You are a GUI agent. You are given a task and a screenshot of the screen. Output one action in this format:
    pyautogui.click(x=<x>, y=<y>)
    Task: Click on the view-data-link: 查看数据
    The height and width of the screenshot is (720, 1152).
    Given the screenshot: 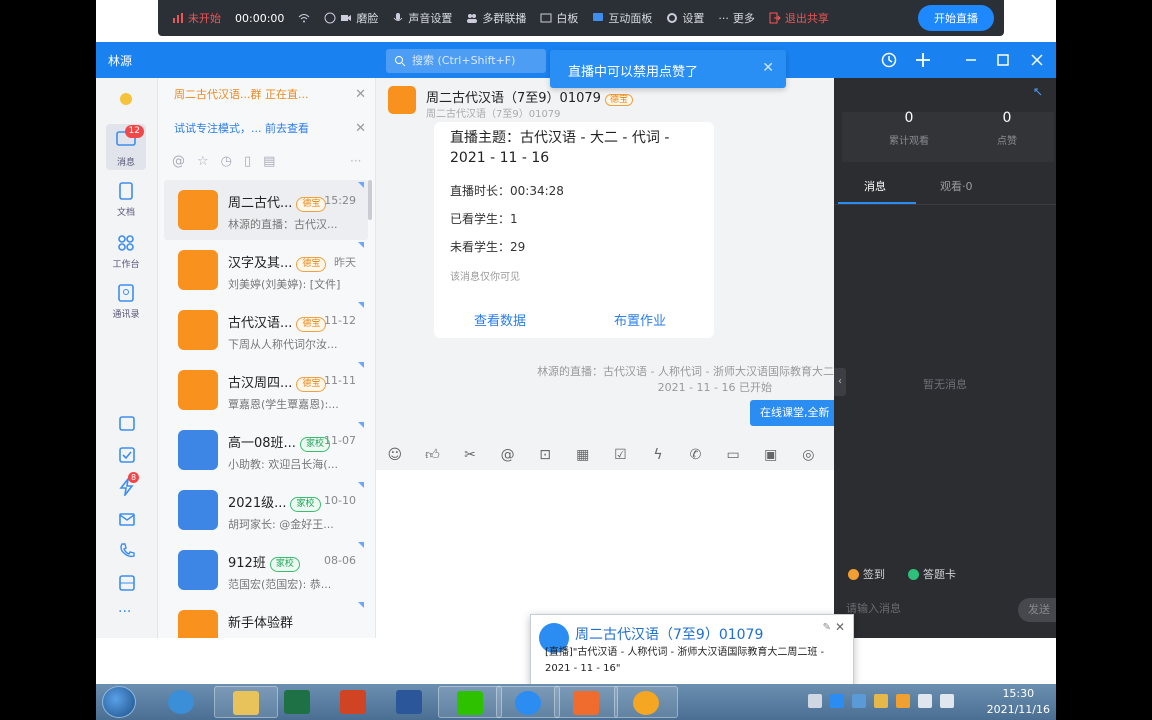 What is the action you would take?
    pyautogui.click(x=500, y=319)
    